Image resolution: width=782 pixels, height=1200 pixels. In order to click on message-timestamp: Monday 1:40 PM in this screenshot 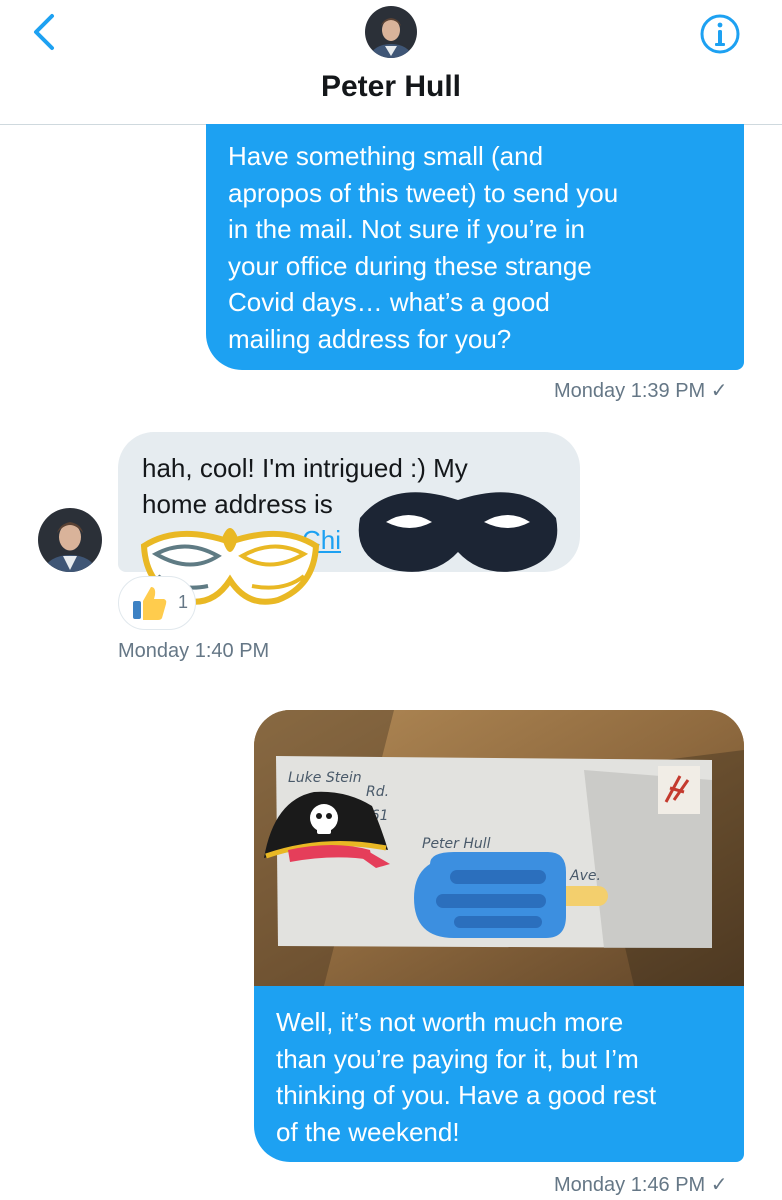, I will do `click(194, 651)`.